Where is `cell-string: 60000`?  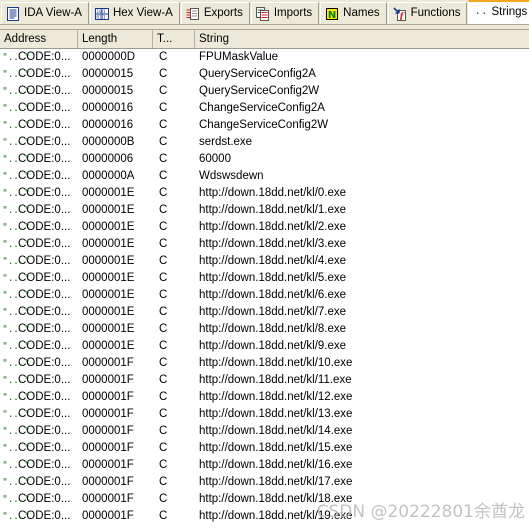 cell-string: 60000 is located at coordinates (362, 159).